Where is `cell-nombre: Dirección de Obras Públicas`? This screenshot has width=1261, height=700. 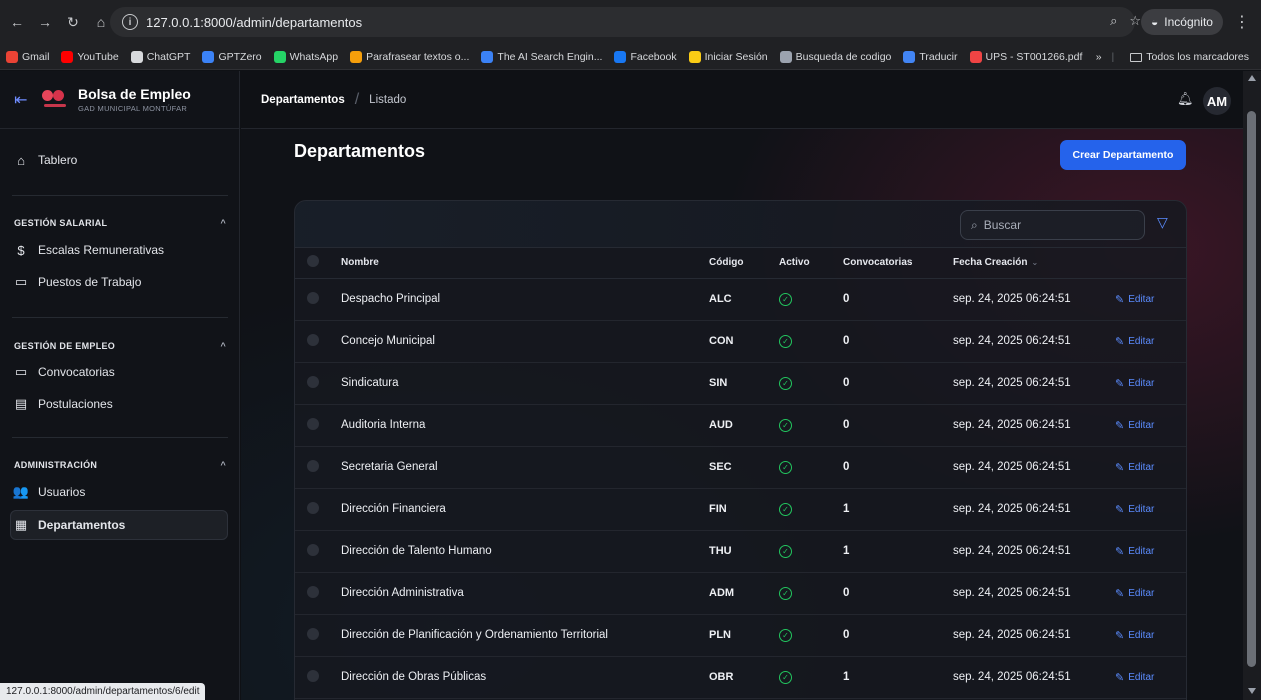
cell-nombre: Dirección de Obras Públicas is located at coordinates (525, 677).